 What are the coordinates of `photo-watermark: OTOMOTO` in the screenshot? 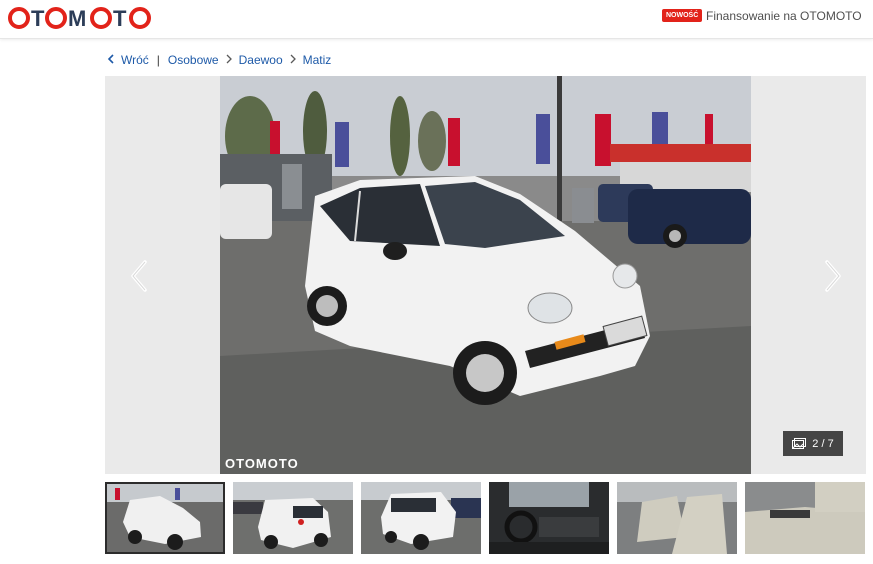 It's located at (262, 463).